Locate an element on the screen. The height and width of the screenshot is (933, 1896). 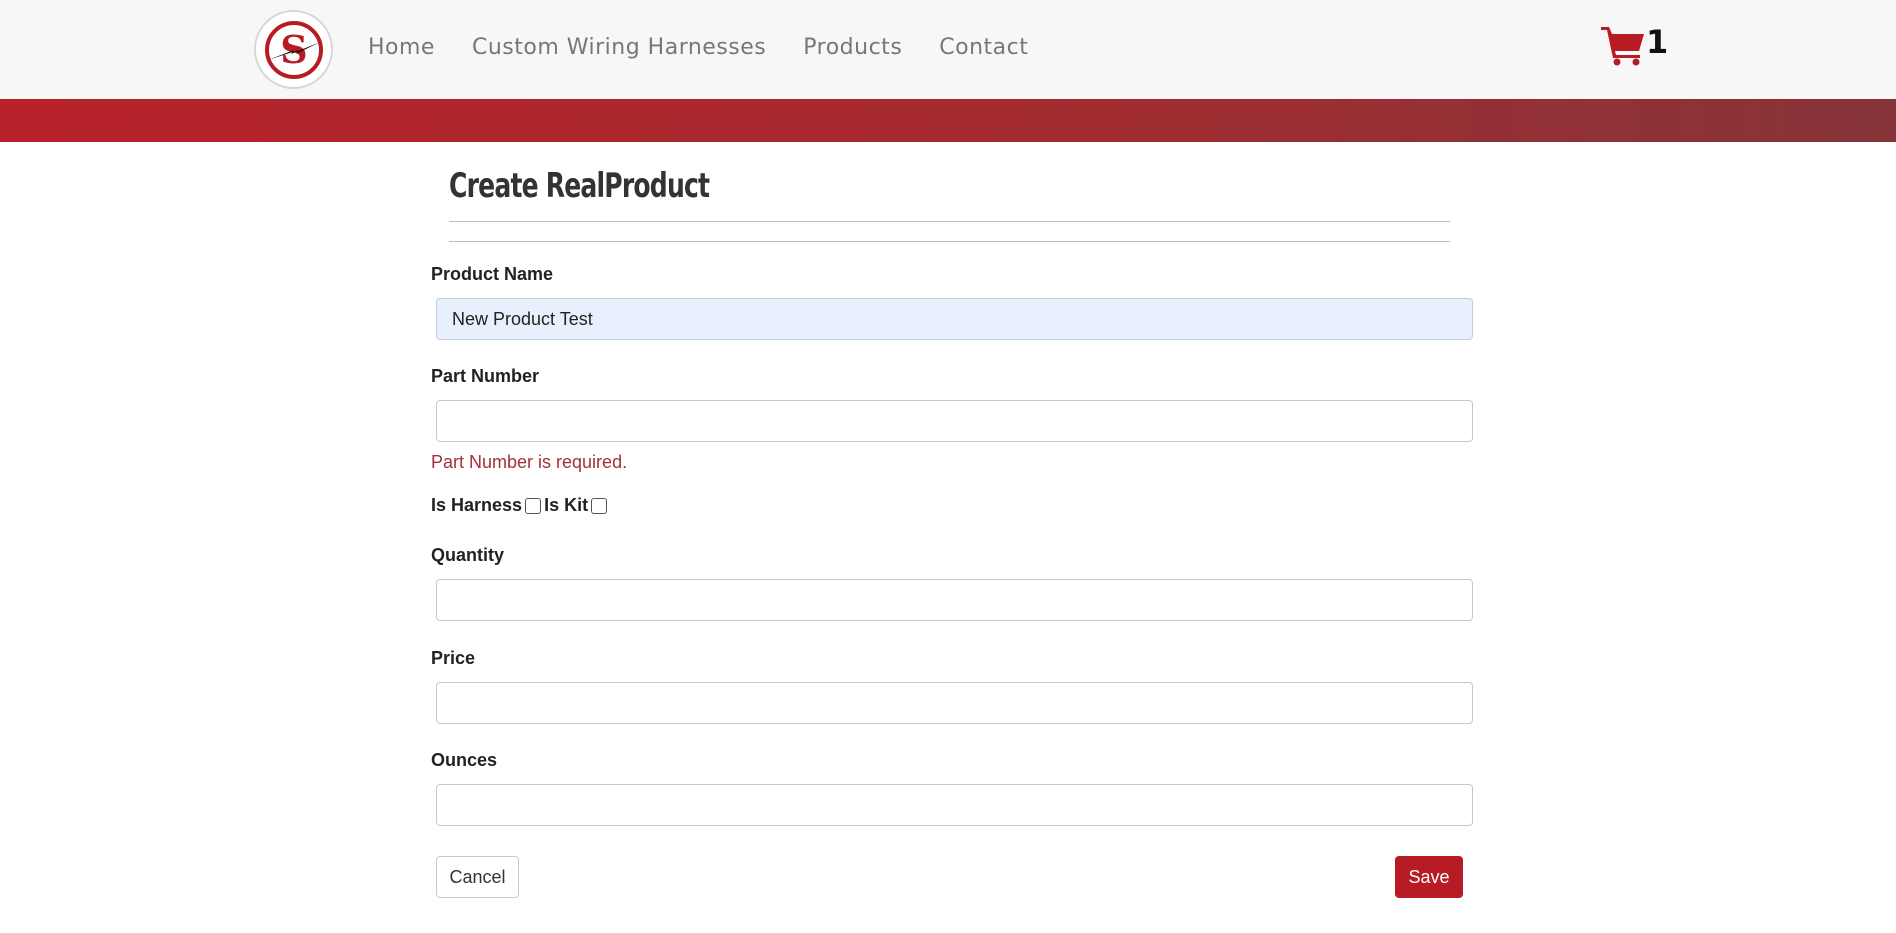
shopping-cart-icon is located at coordinates (1622, 46).